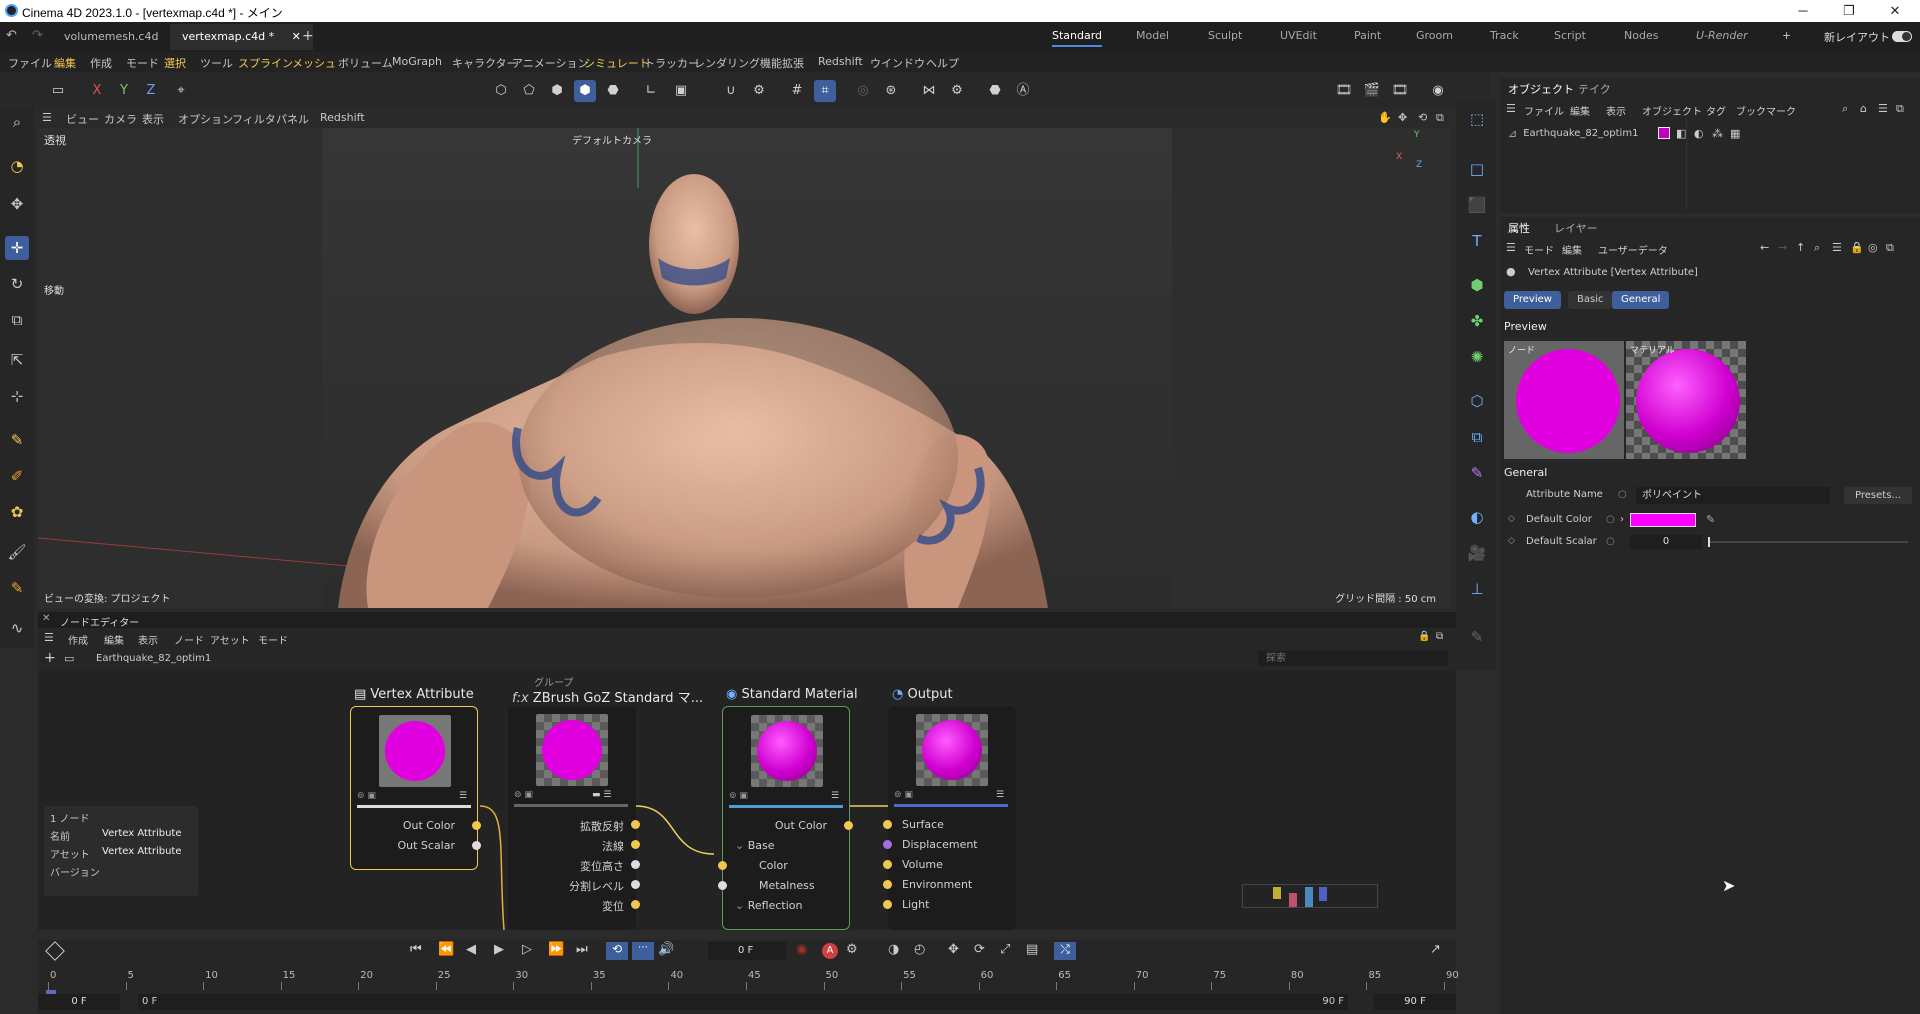 The height and width of the screenshot is (1014, 1920). I want to click on port-group-base: ⌄ Base, so click(755, 845).